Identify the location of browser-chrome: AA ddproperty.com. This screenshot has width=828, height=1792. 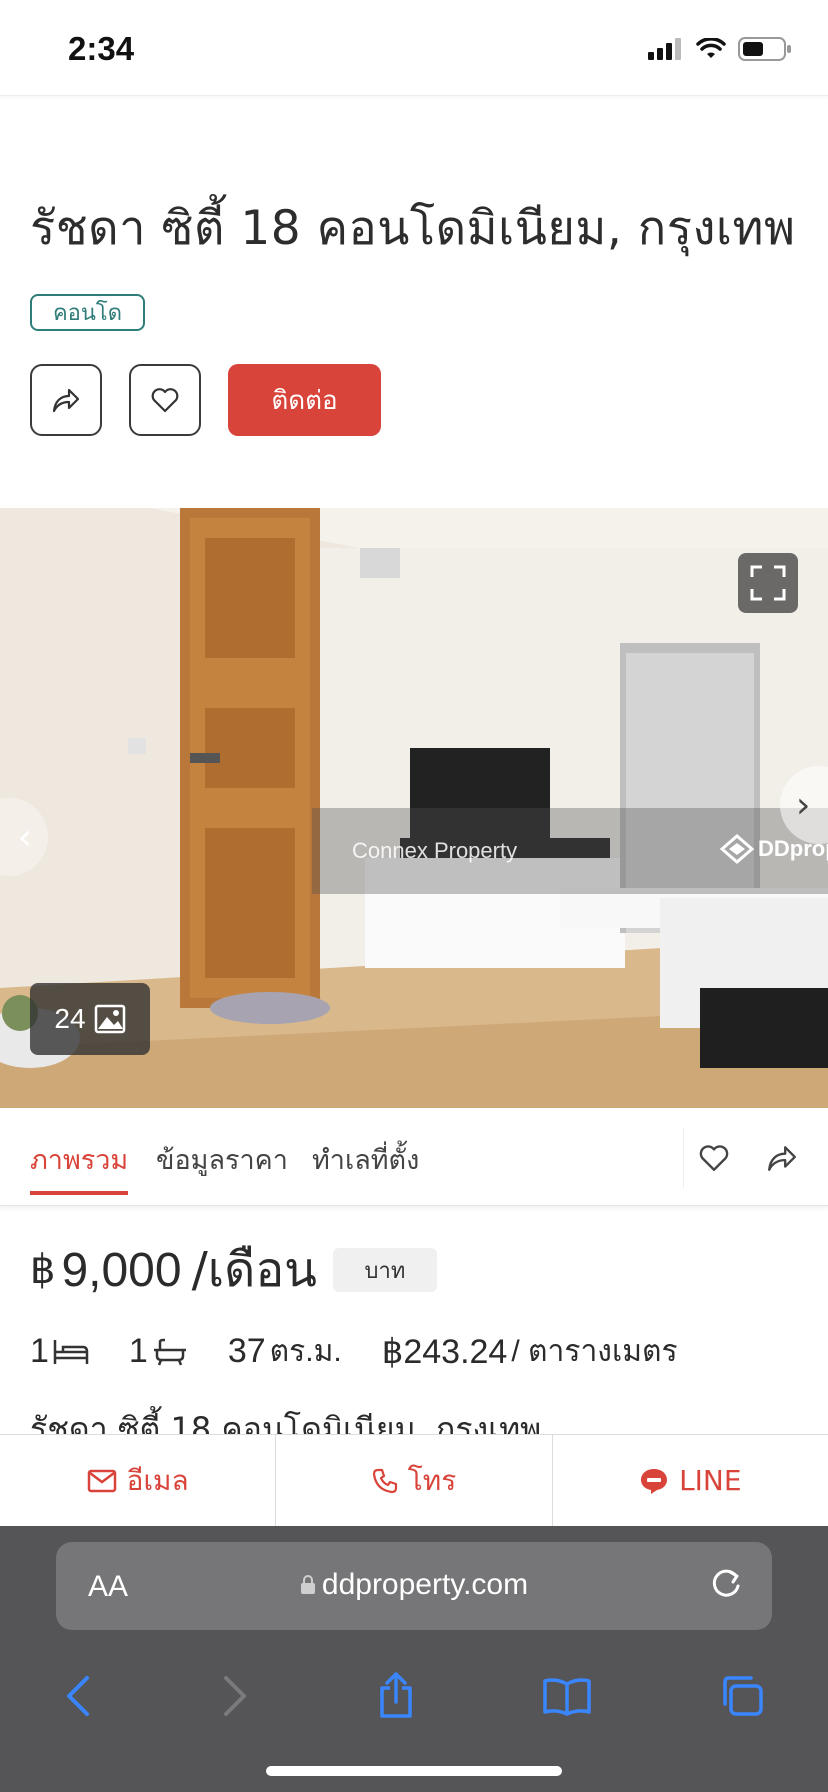
(414, 1659).